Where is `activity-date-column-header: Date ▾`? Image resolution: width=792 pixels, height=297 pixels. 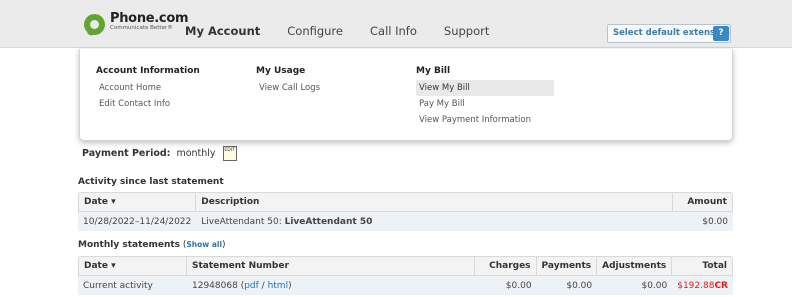 activity-date-column-header: Date ▾ is located at coordinates (137, 202).